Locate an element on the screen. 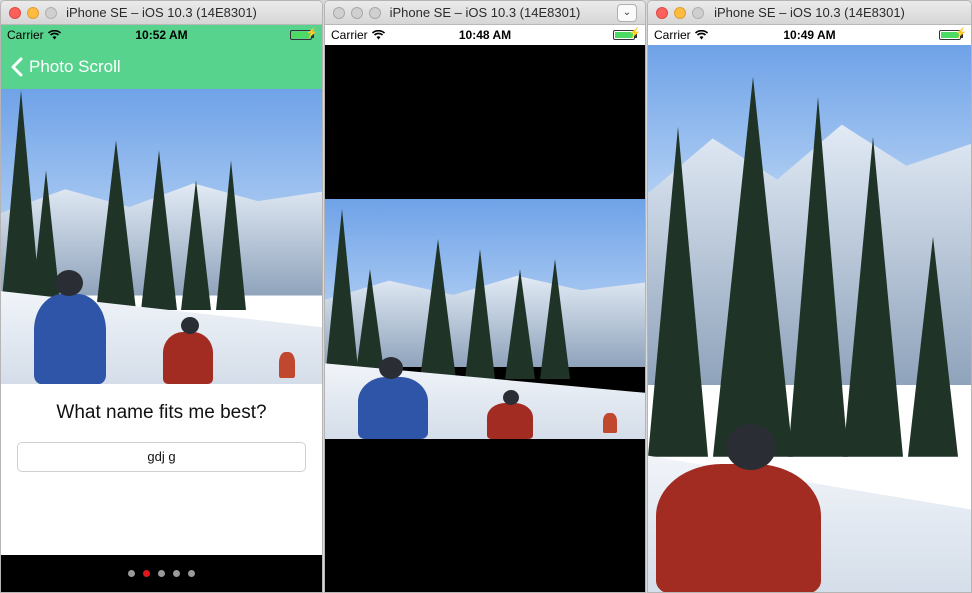 The width and height of the screenshot is (972, 593). status-bar: Carrier 10:48 AM ⚡ is located at coordinates (485, 35).